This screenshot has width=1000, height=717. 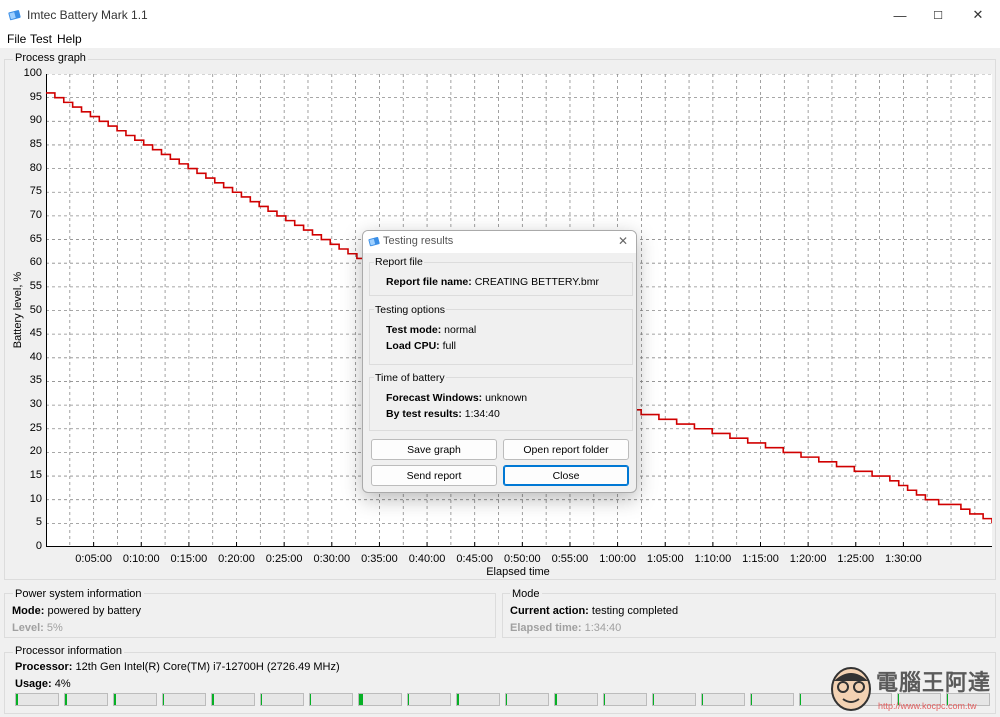 What do you see at coordinates (35, 427) in the screenshot?
I see `y-tick-label: 25` at bounding box center [35, 427].